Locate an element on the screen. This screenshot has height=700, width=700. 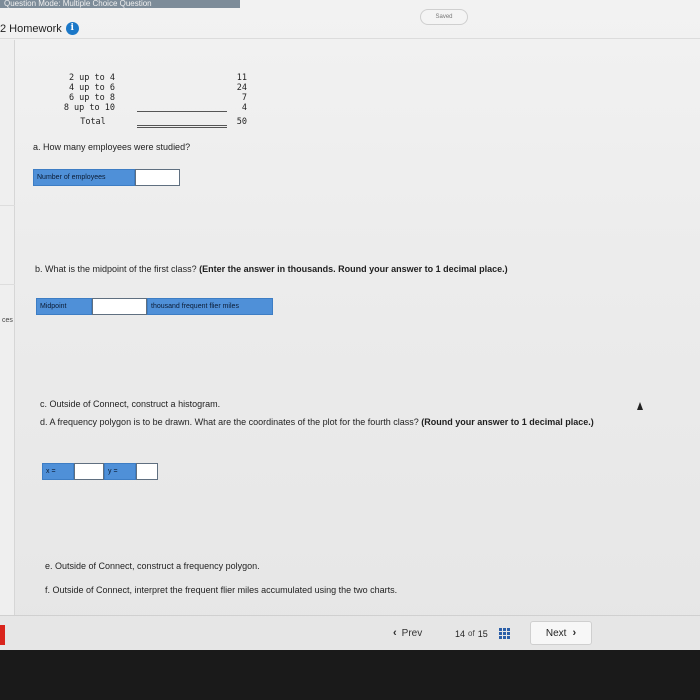
chevron-right-icon: › is located at coordinates (574, 633).